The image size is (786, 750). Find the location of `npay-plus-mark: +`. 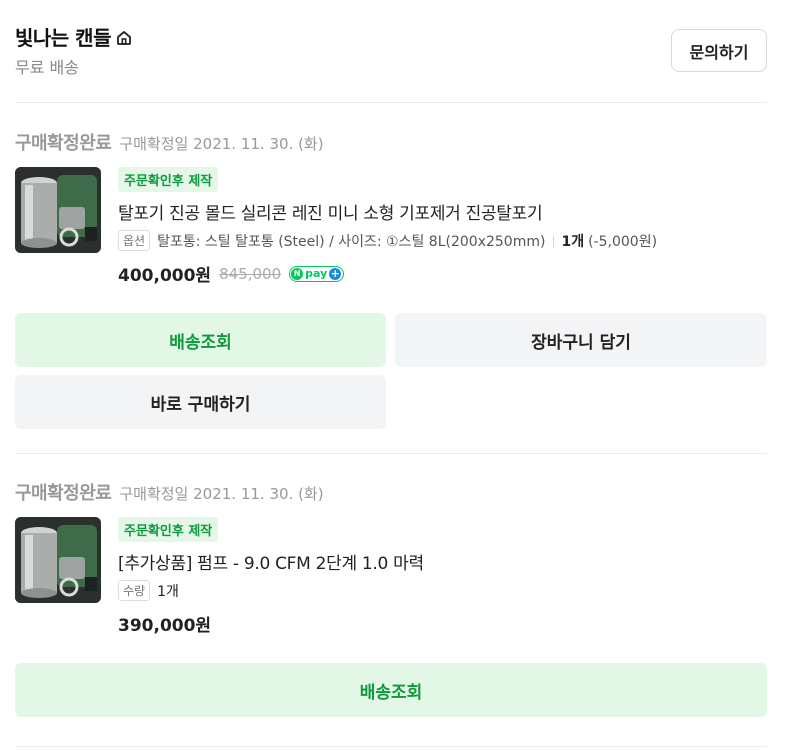

npay-plus-mark: + is located at coordinates (335, 273).